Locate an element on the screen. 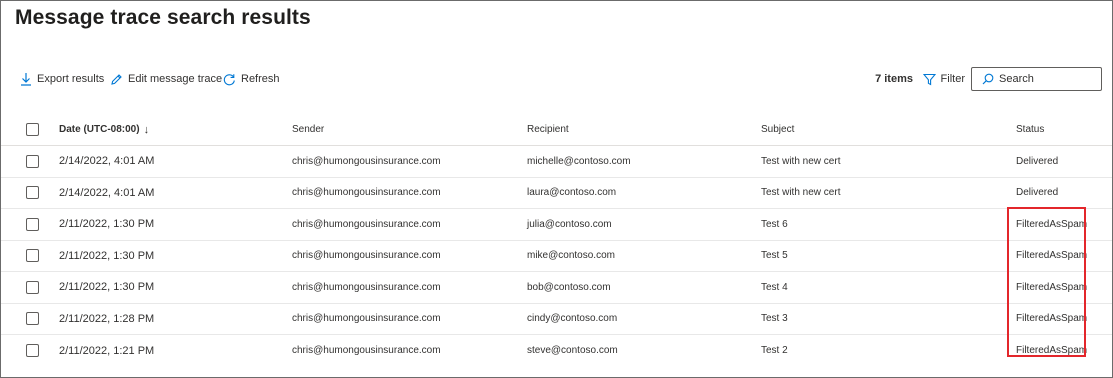 This screenshot has width=1113, height=378. page-title: Message trace search results is located at coordinates (163, 17).